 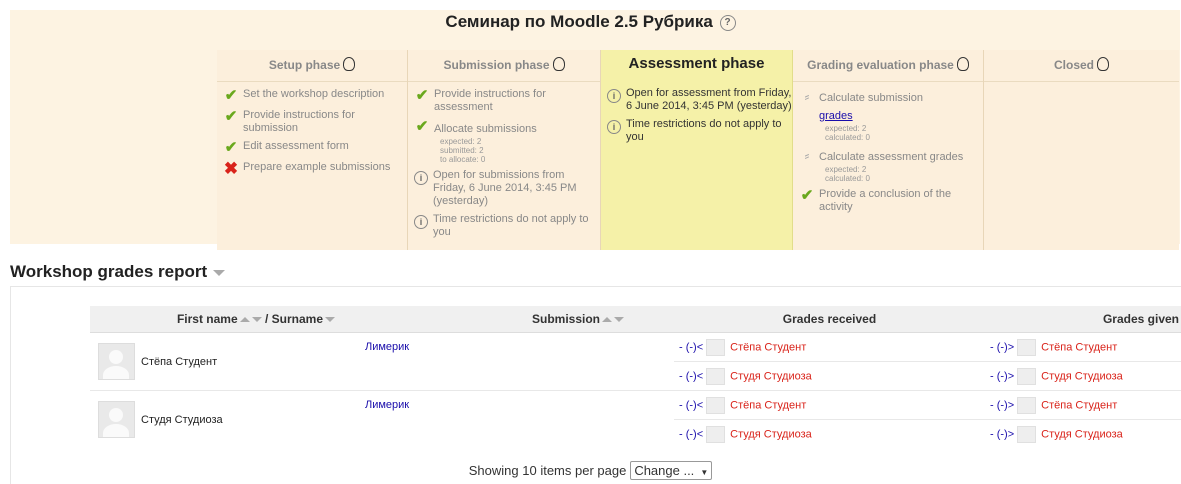 What do you see at coordinates (514, 319) in the screenshot?
I see `header-submission: Submission` at bounding box center [514, 319].